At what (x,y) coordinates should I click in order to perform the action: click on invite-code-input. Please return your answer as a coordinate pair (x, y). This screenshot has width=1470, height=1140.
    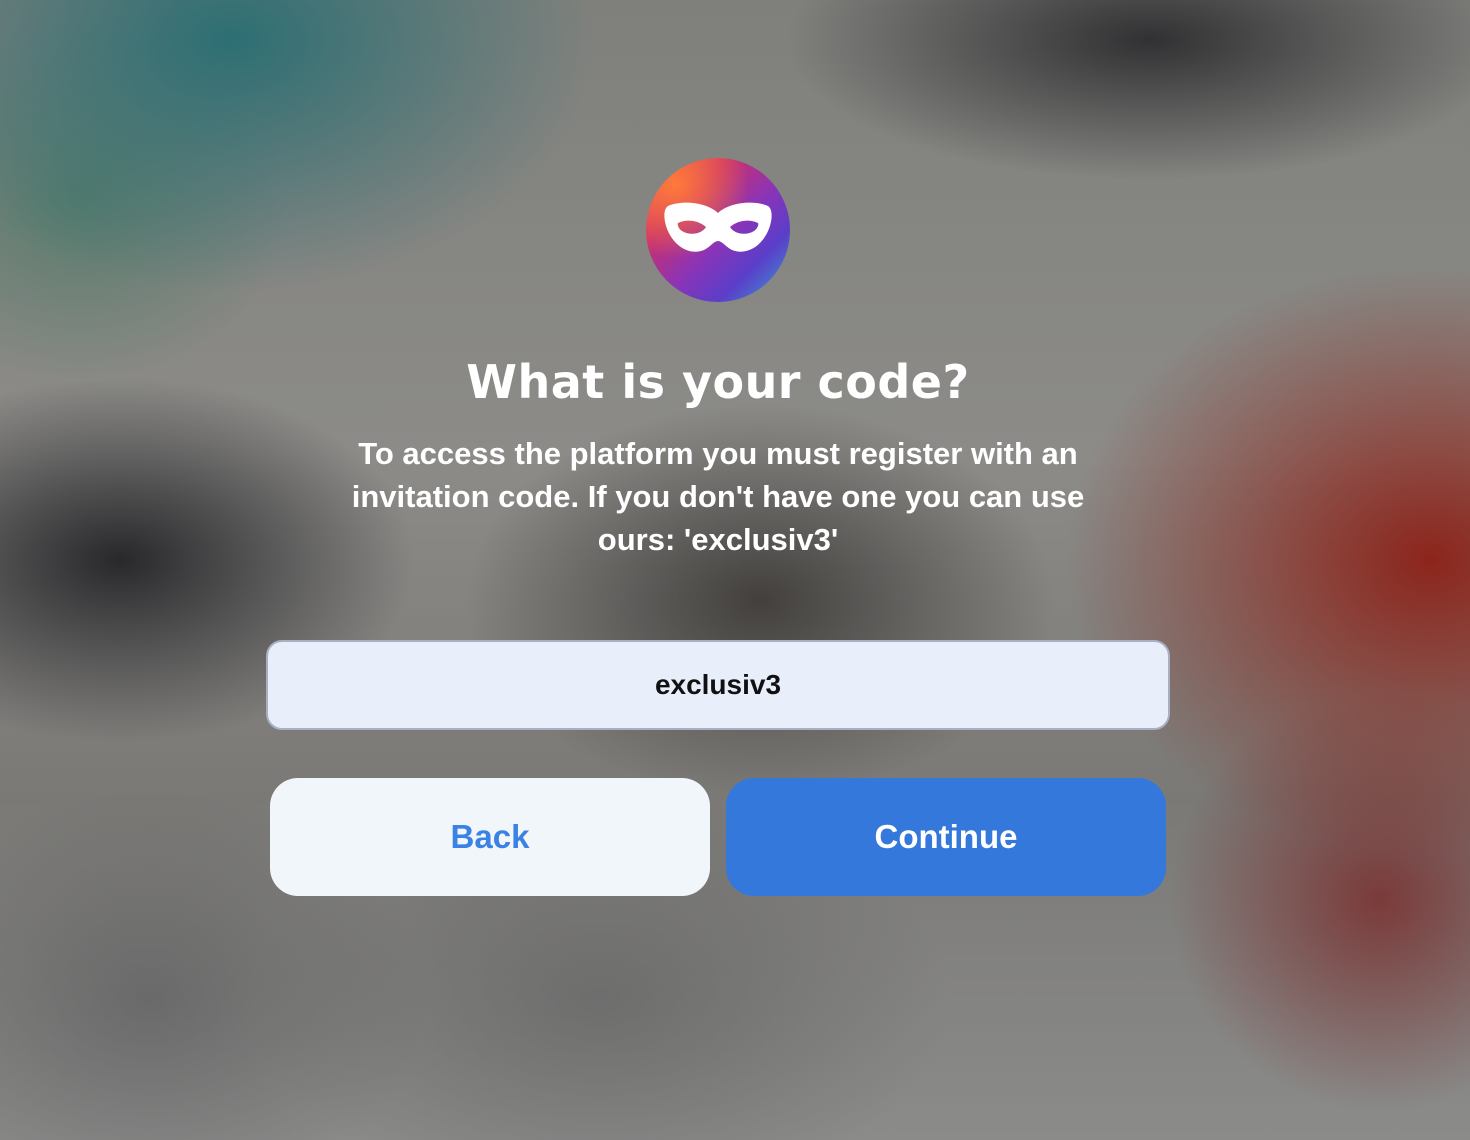
    Looking at the image, I should click on (718, 685).